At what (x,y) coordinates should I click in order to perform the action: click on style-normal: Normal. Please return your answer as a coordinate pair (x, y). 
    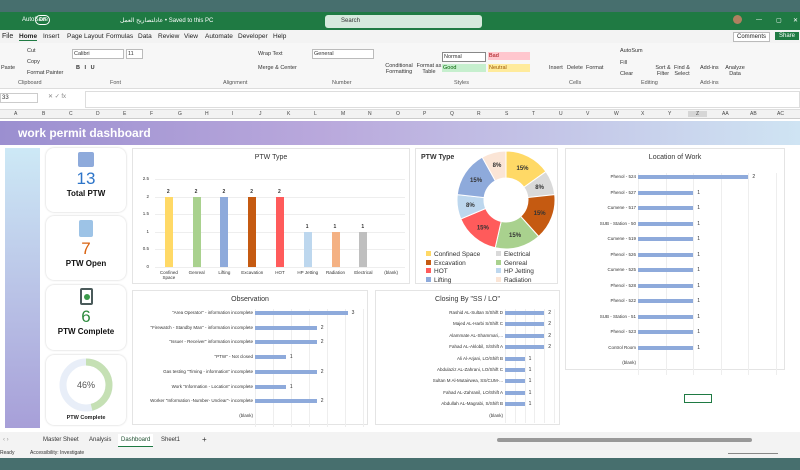
    Looking at the image, I should click on (464, 57).